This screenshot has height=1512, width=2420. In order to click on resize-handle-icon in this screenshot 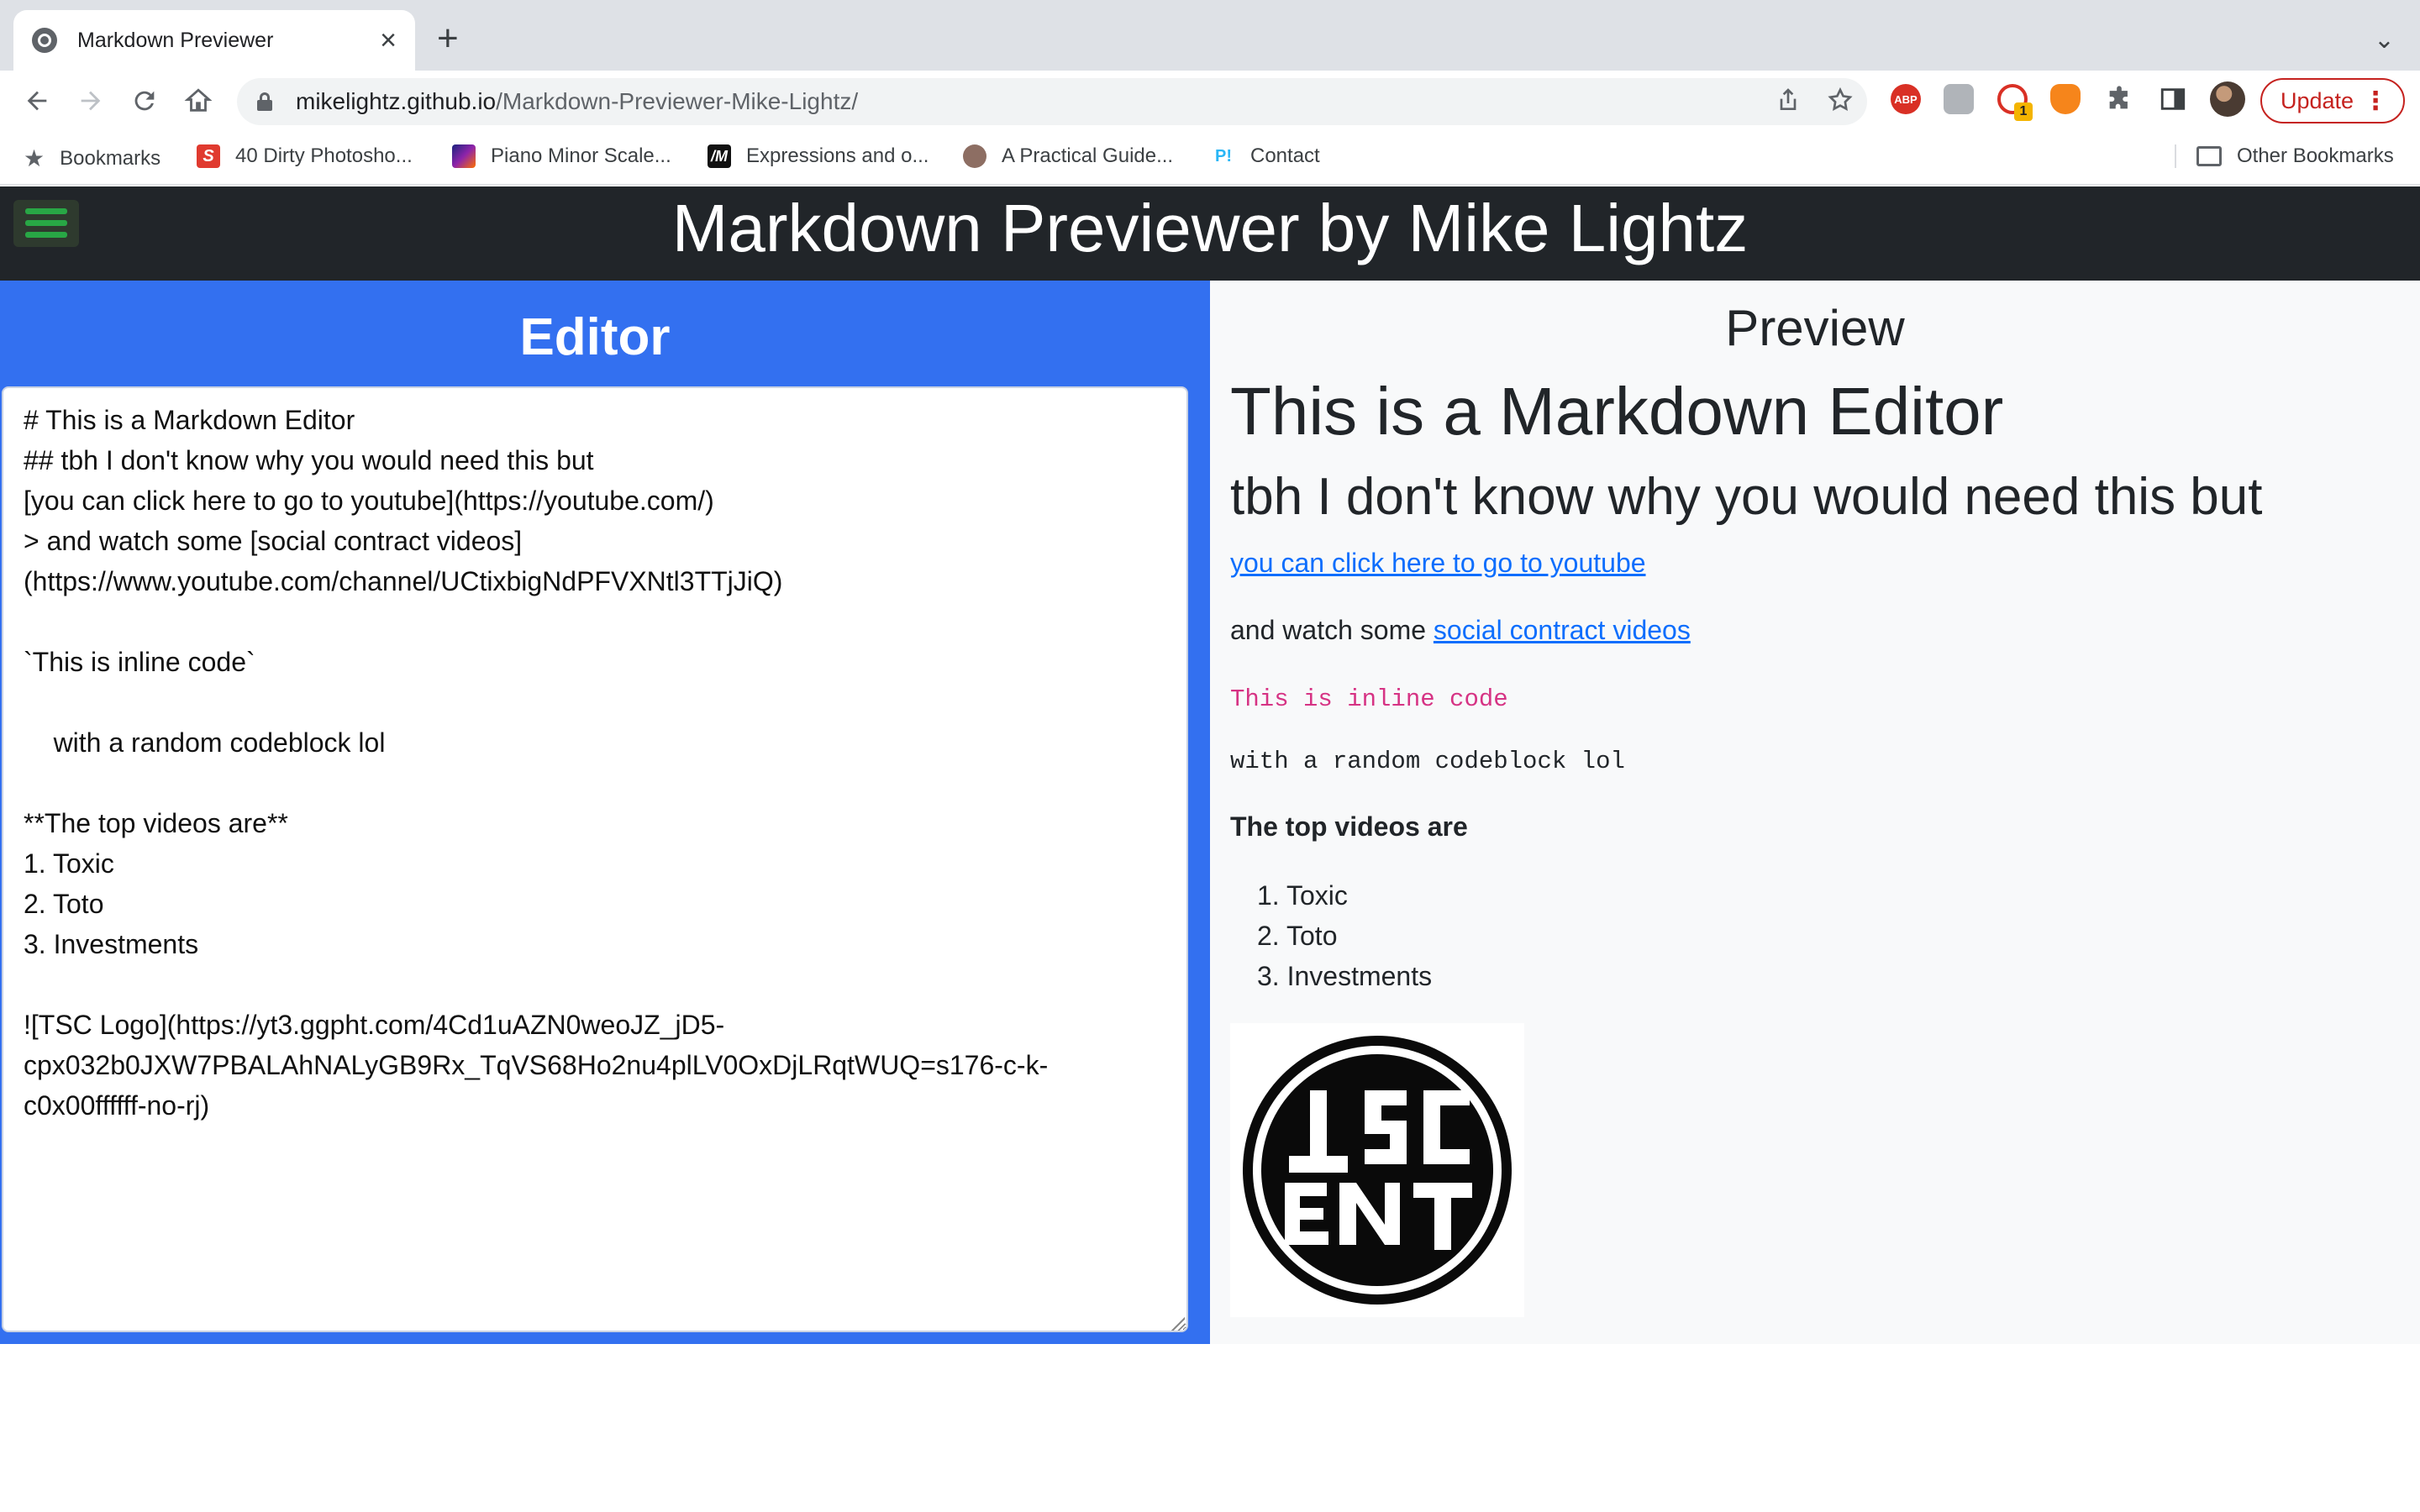, I will do `click(1178, 1324)`.